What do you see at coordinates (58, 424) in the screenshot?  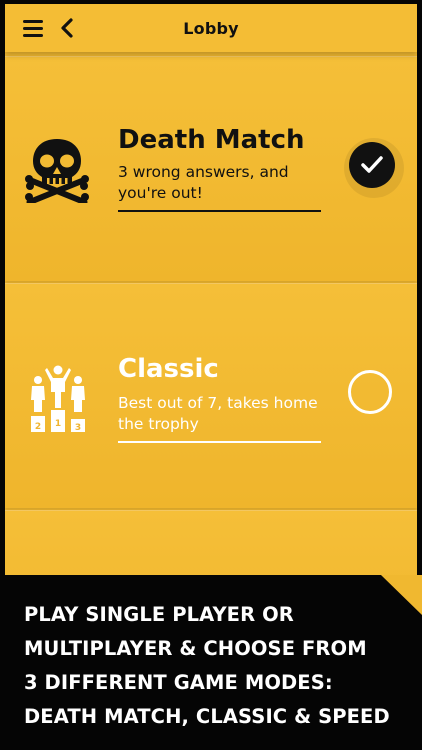 I see `podium-label: 1` at bounding box center [58, 424].